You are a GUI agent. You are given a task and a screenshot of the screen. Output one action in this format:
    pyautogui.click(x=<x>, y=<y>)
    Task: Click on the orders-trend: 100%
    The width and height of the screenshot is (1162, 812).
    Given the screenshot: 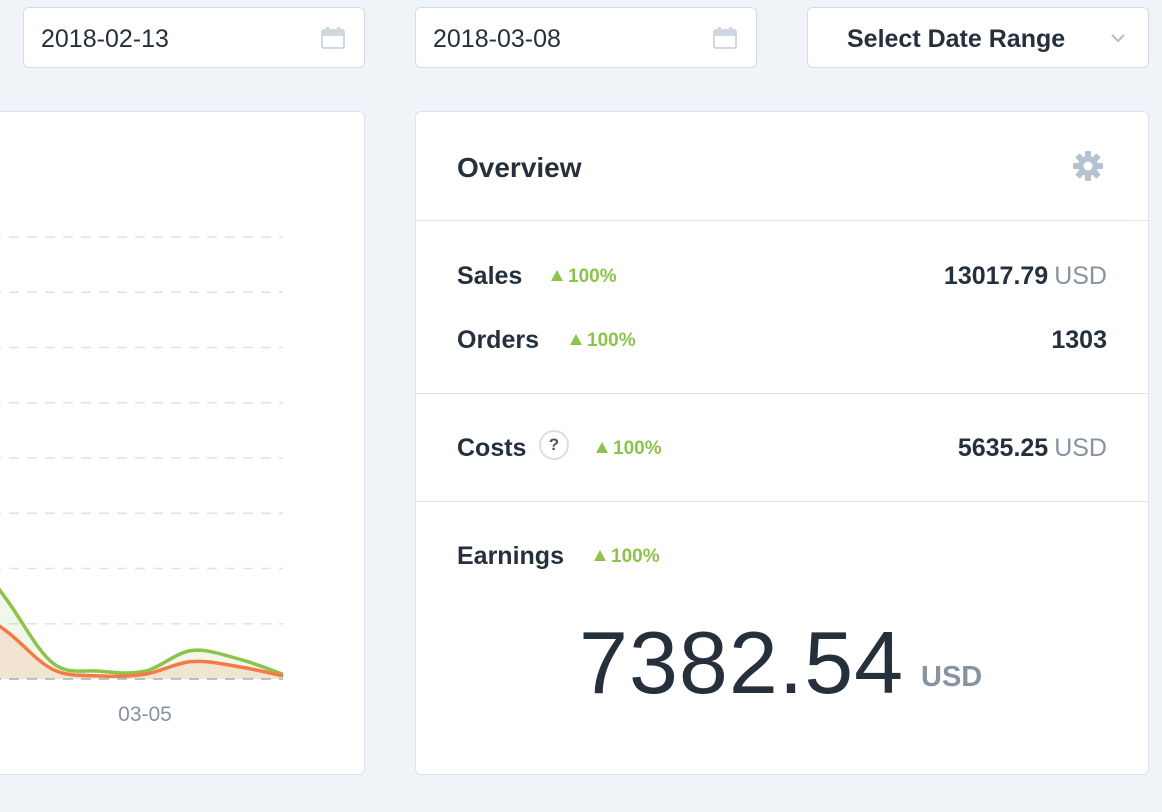 What is the action you would take?
    pyautogui.click(x=603, y=341)
    